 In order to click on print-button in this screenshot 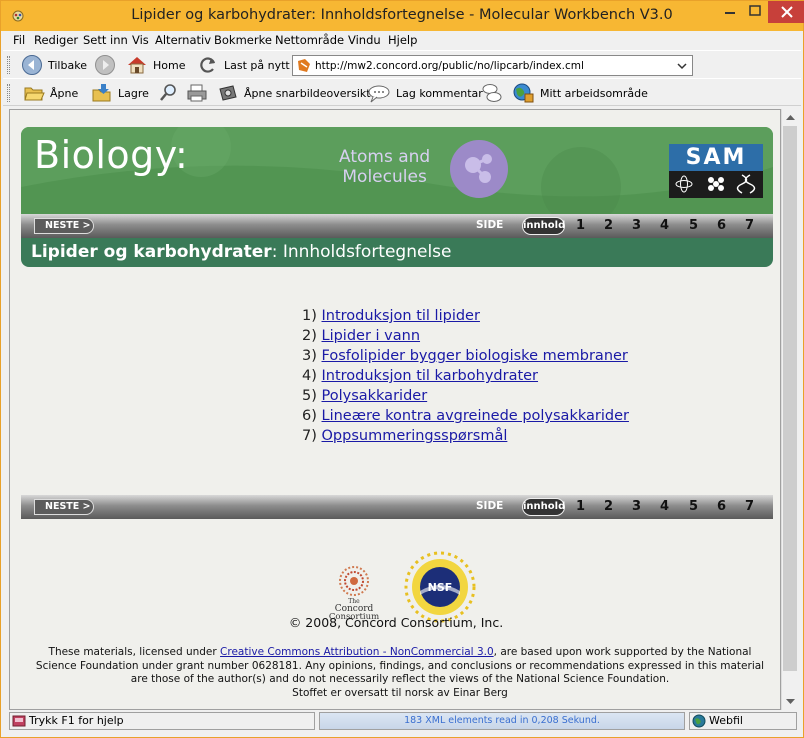, I will do `click(199, 93)`.